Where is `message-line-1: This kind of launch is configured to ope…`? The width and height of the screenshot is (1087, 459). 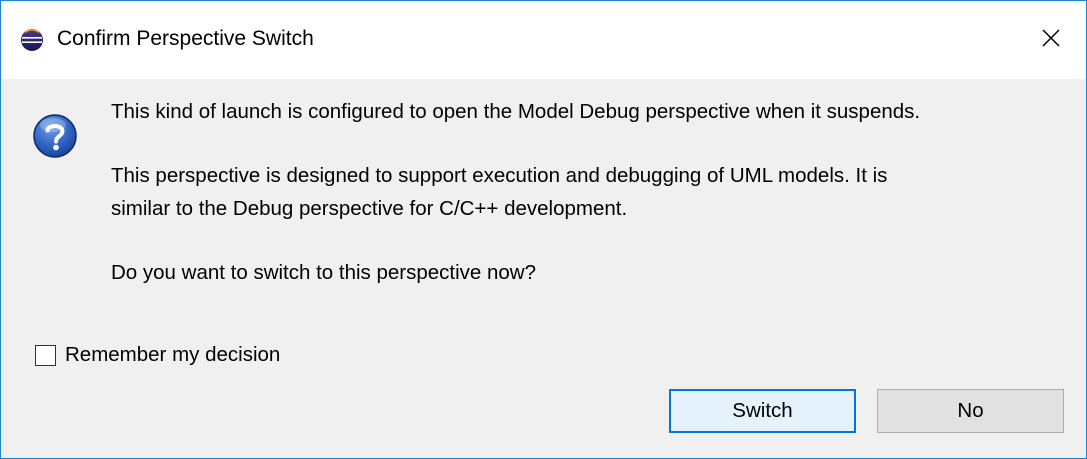
message-line-1: This kind of launch is configured to ope… is located at coordinates (516, 111).